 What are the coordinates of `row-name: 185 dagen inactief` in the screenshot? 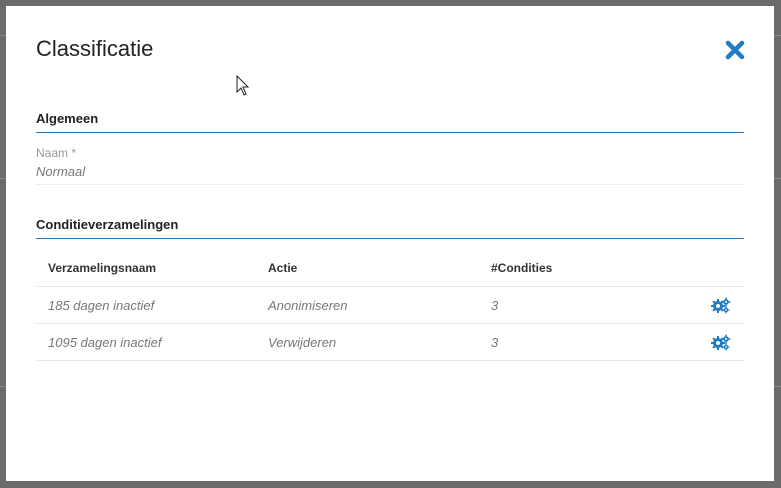 It's located at (101, 305).